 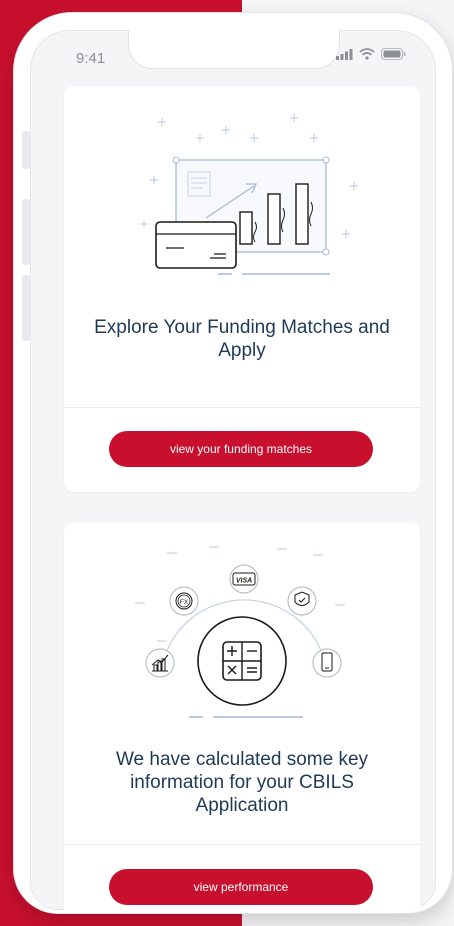 What do you see at coordinates (91, 58) in the screenshot?
I see `status-time: 9:41` at bounding box center [91, 58].